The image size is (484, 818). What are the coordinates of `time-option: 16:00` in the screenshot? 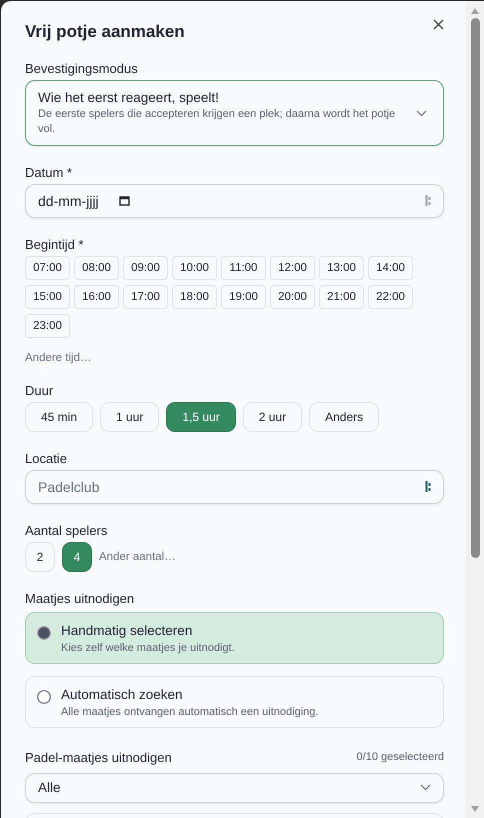 It's located at (96, 296).